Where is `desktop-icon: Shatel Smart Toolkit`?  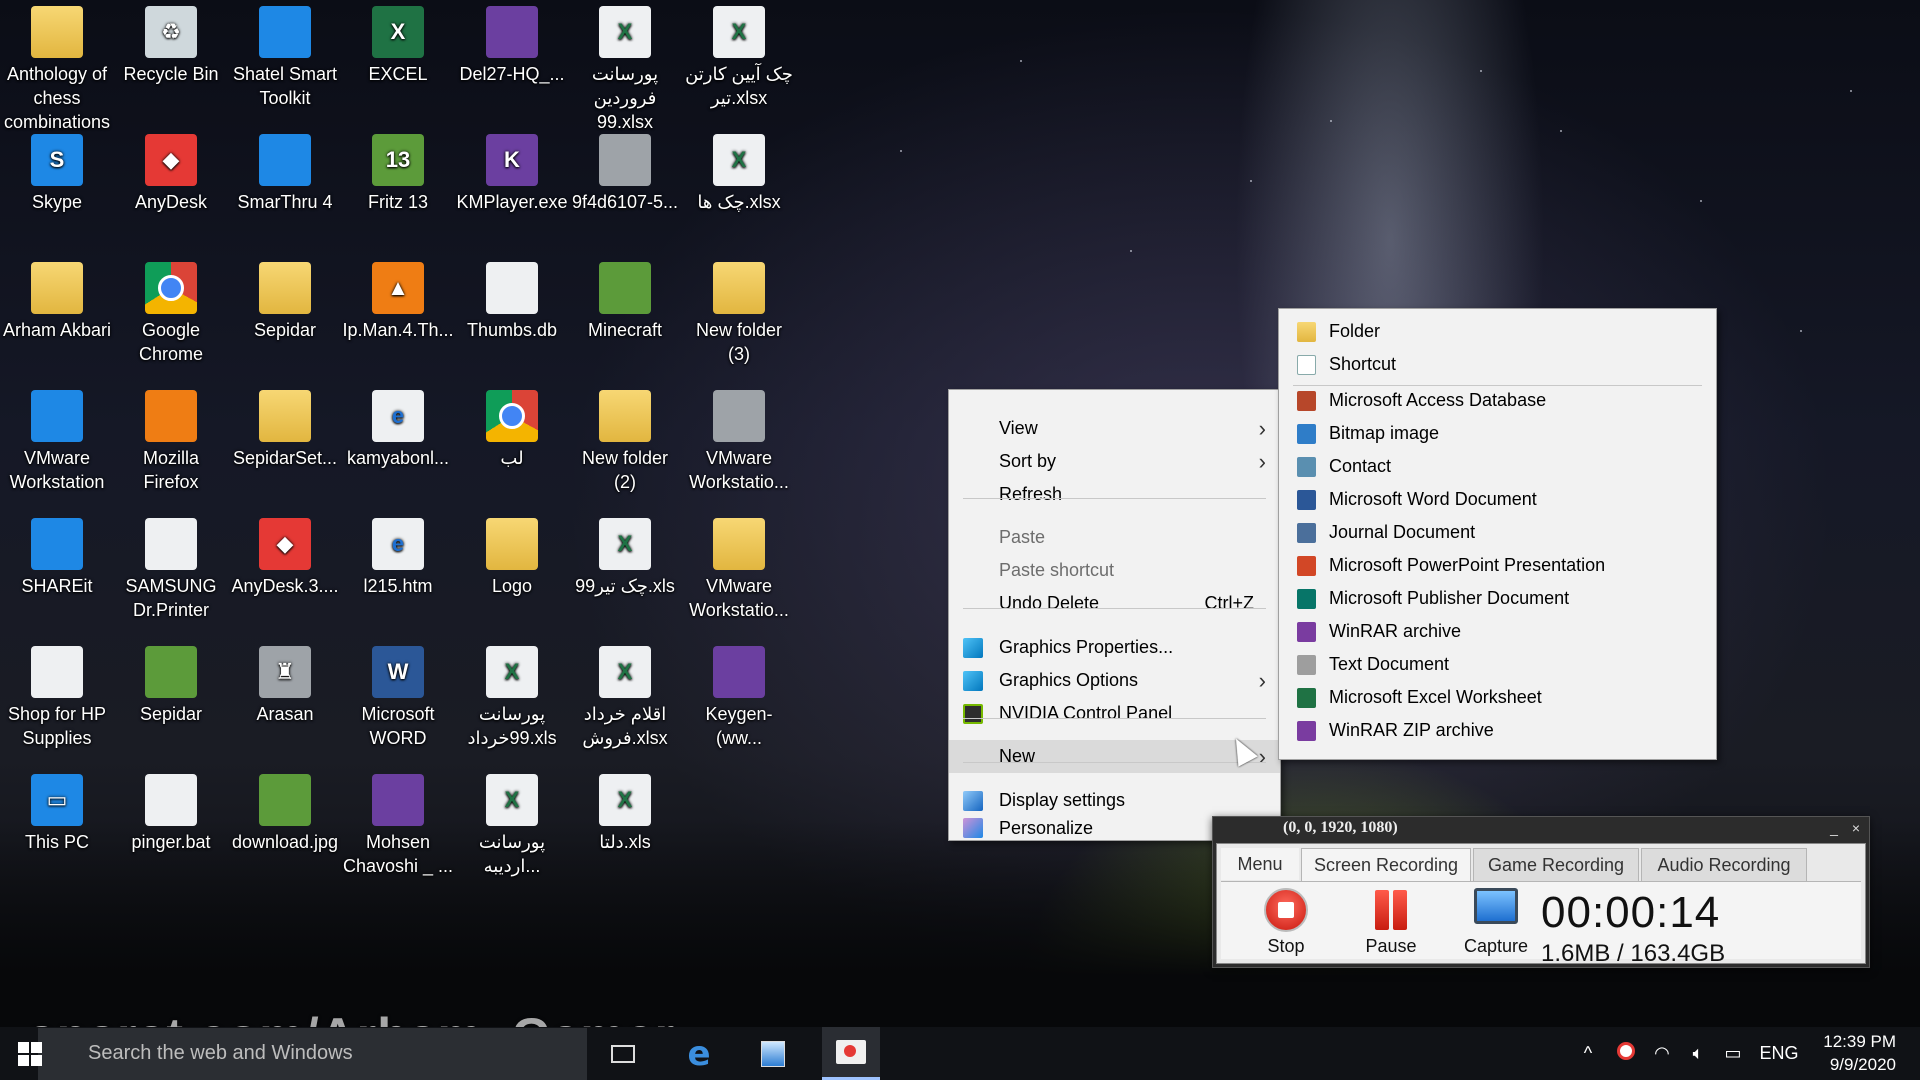 desktop-icon: Shatel Smart Toolkit is located at coordinates (285, 55).